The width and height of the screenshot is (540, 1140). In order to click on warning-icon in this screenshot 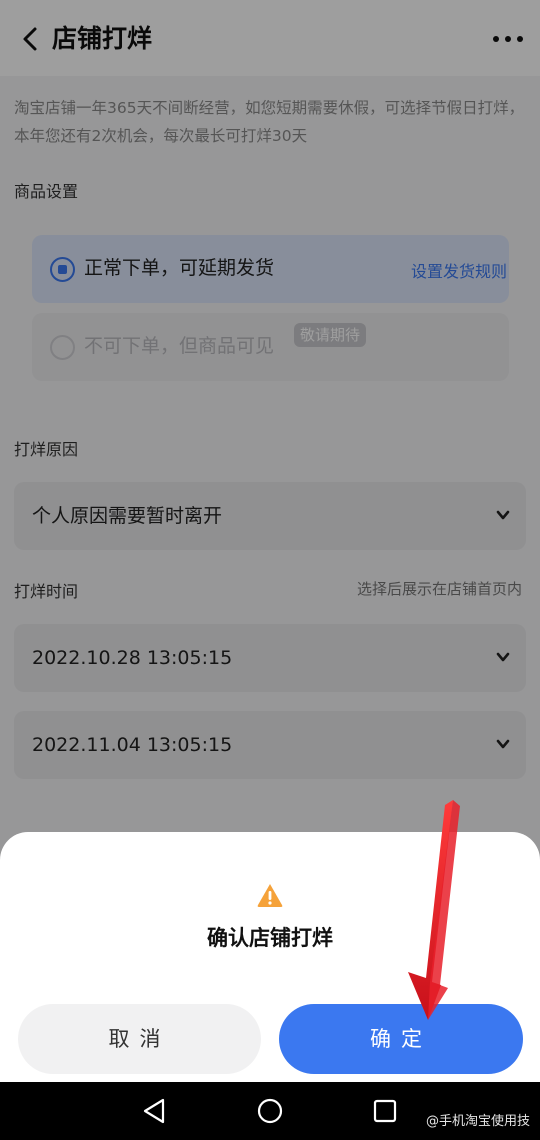, I will do `click(270, 895)`.